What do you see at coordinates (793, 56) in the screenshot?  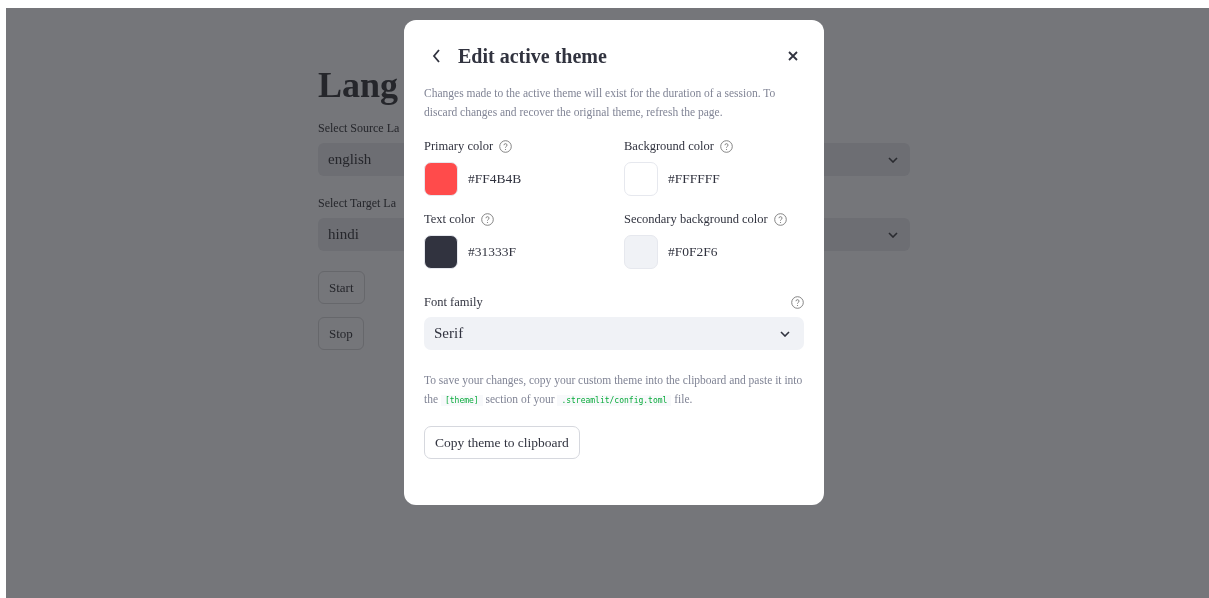 I see `close-icon` at bounding box center [793, 56].